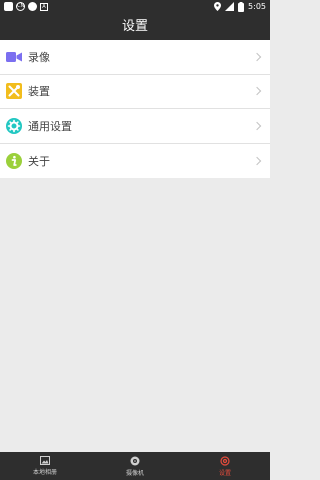 This screenshot has height=480, width=320. Describe the element at coordinates (20, 6) in the screenshot. I see `cn-icon: CN` at that location.